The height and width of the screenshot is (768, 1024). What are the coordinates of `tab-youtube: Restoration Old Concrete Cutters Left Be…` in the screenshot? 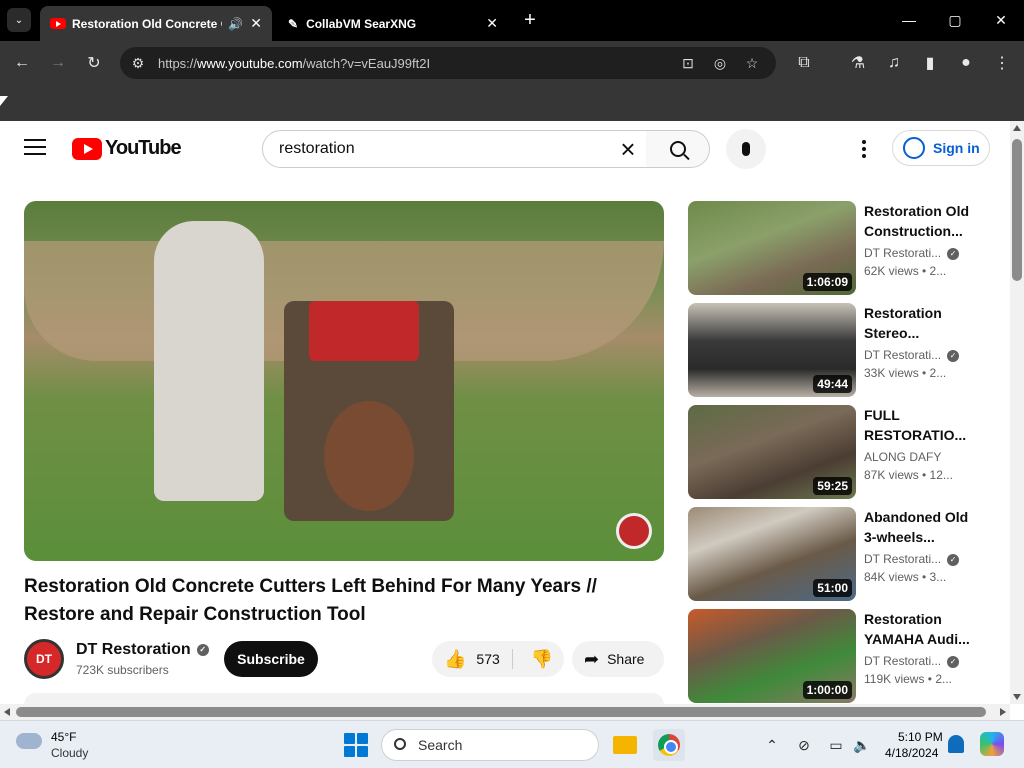 It's located at (156, 23).